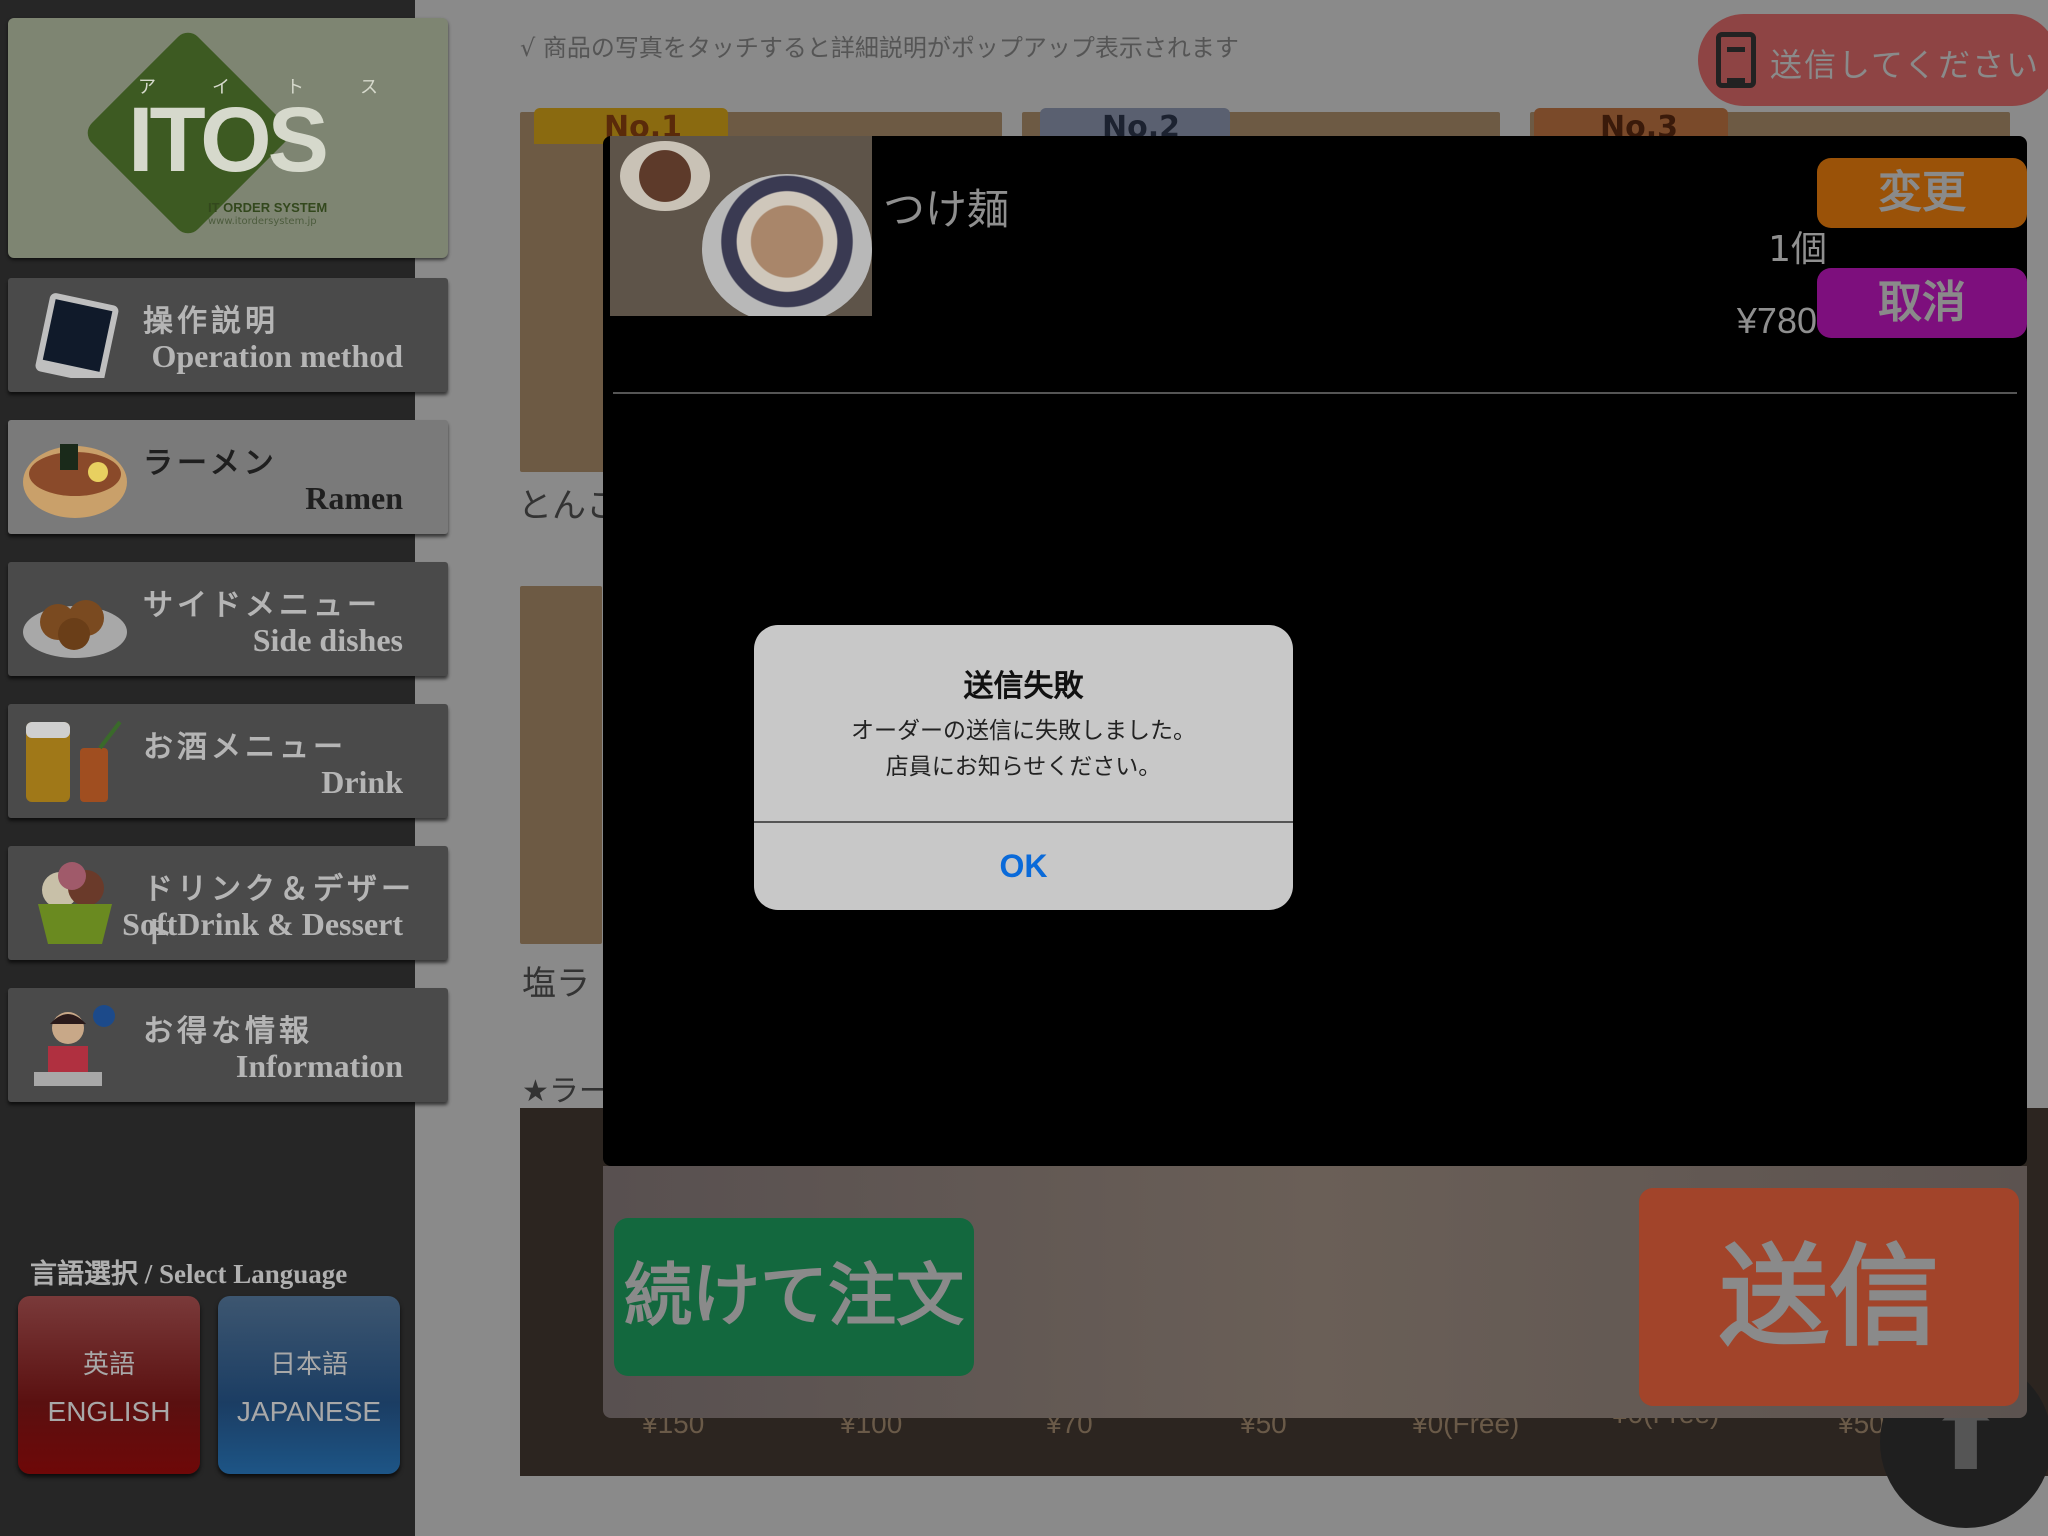 The image size is (2048, 1536). Describe the element at coordinates (1829, 1297) in the screenshot. I see `send-order-button: 送信` at that location.